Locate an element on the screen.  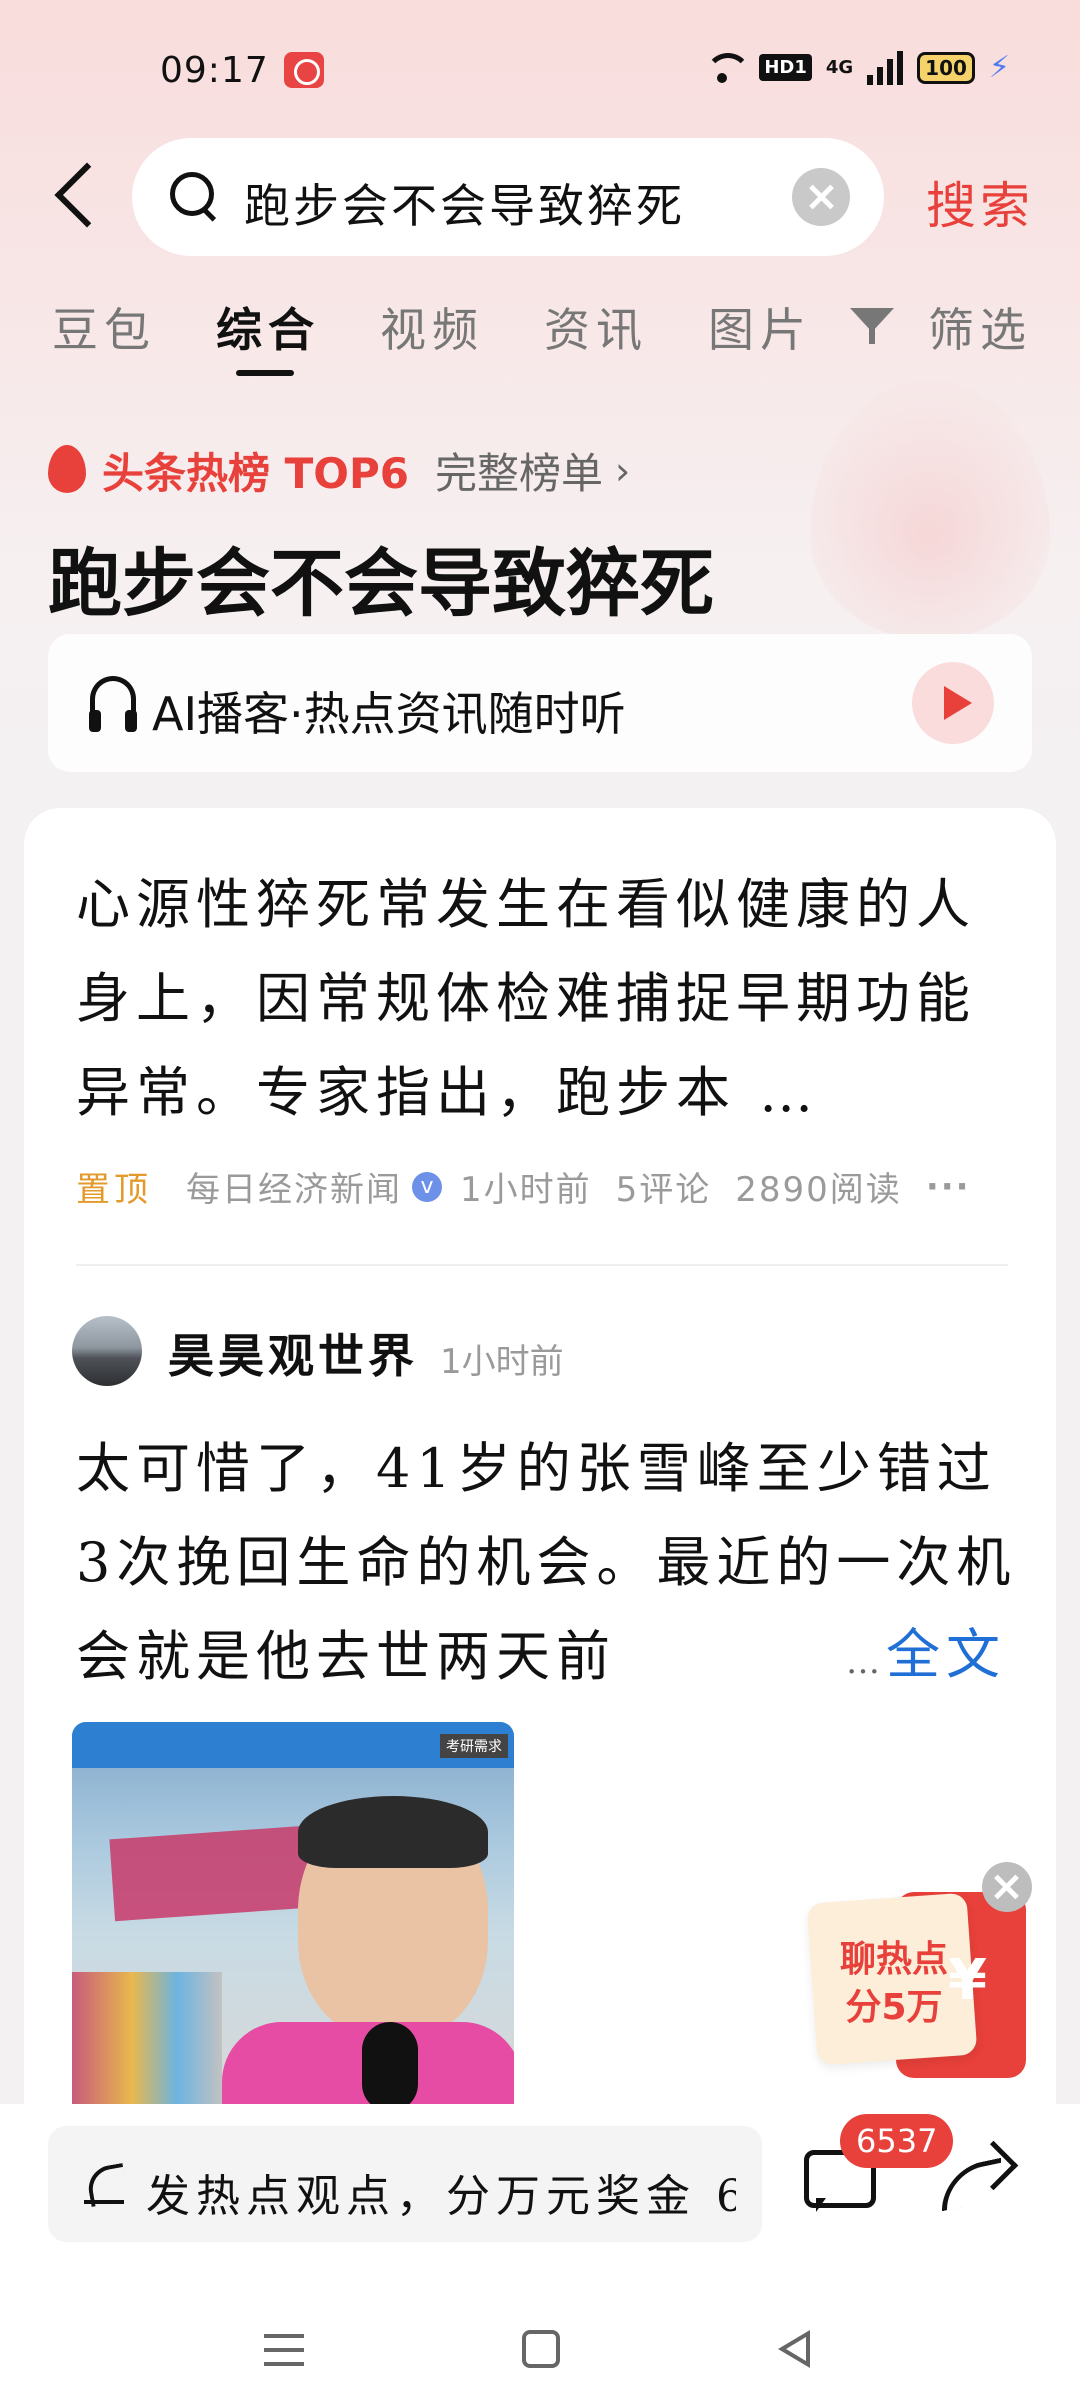
comment-count: 5评论 is located at coordinates (663, 1190).